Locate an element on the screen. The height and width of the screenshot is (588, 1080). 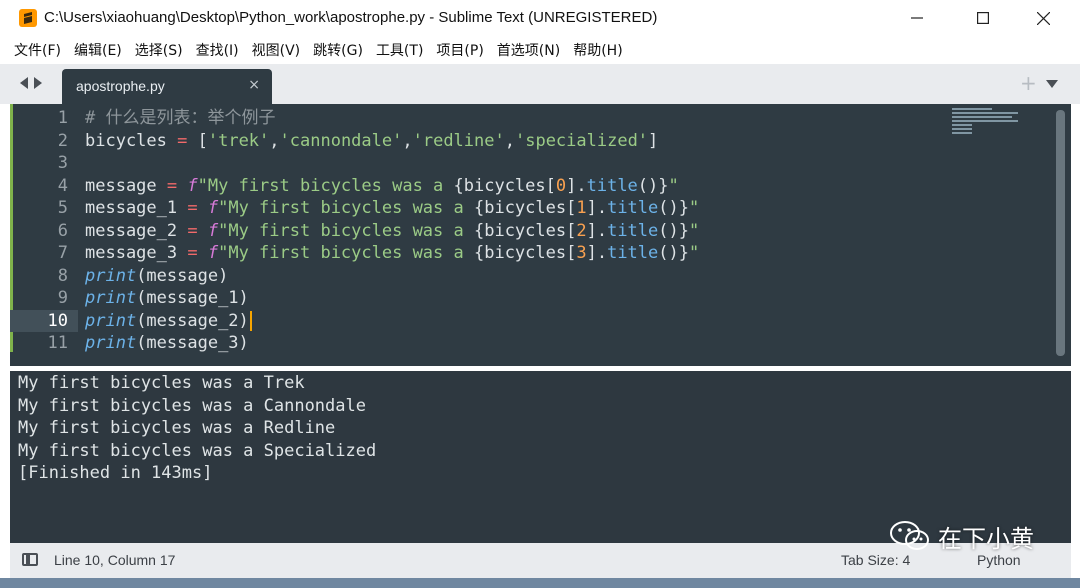
line-number: 8 is located at coordinates (62, 275).